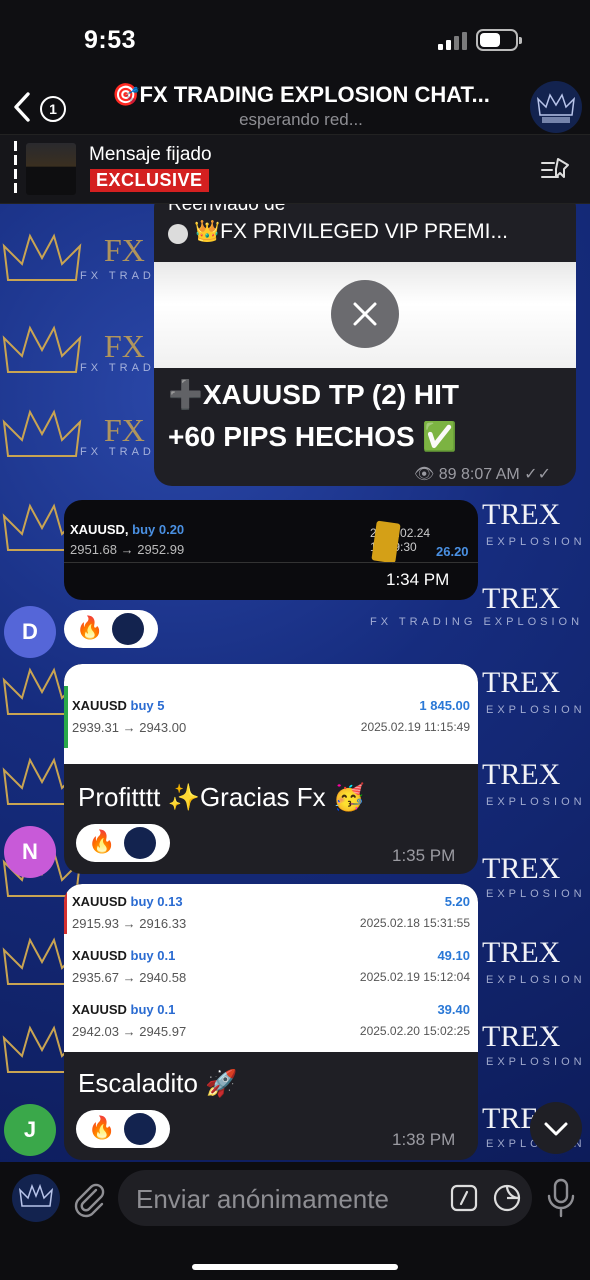 The height and width of the screenshot is (1280, 590). I want to click on signal-icon, so click(453, 41).